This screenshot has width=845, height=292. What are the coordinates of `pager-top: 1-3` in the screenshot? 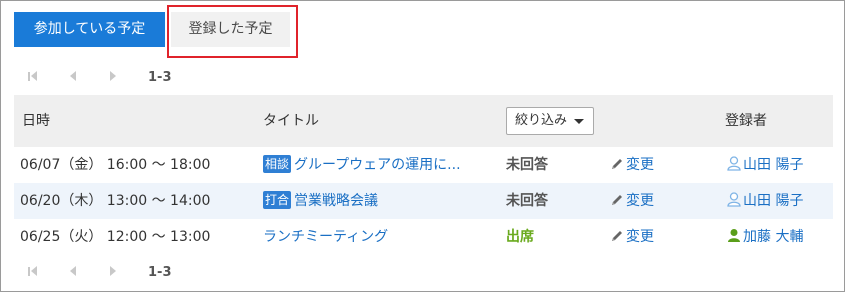 It's located at (100, 77).